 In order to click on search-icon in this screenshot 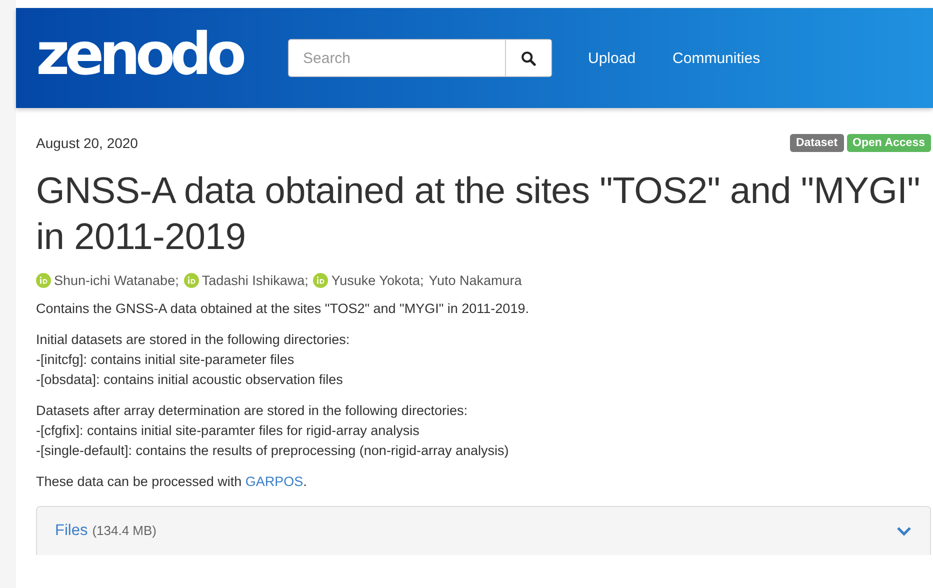, I will do `click(528, 58)`.